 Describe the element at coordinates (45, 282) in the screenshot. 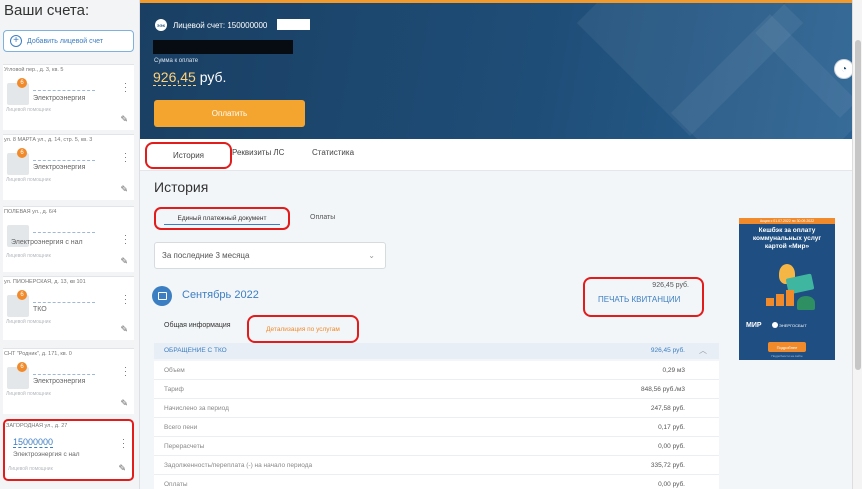

I see `account-address: ул. ПИОНЕРСКАЯ, д. 13, кв 101` at that location.